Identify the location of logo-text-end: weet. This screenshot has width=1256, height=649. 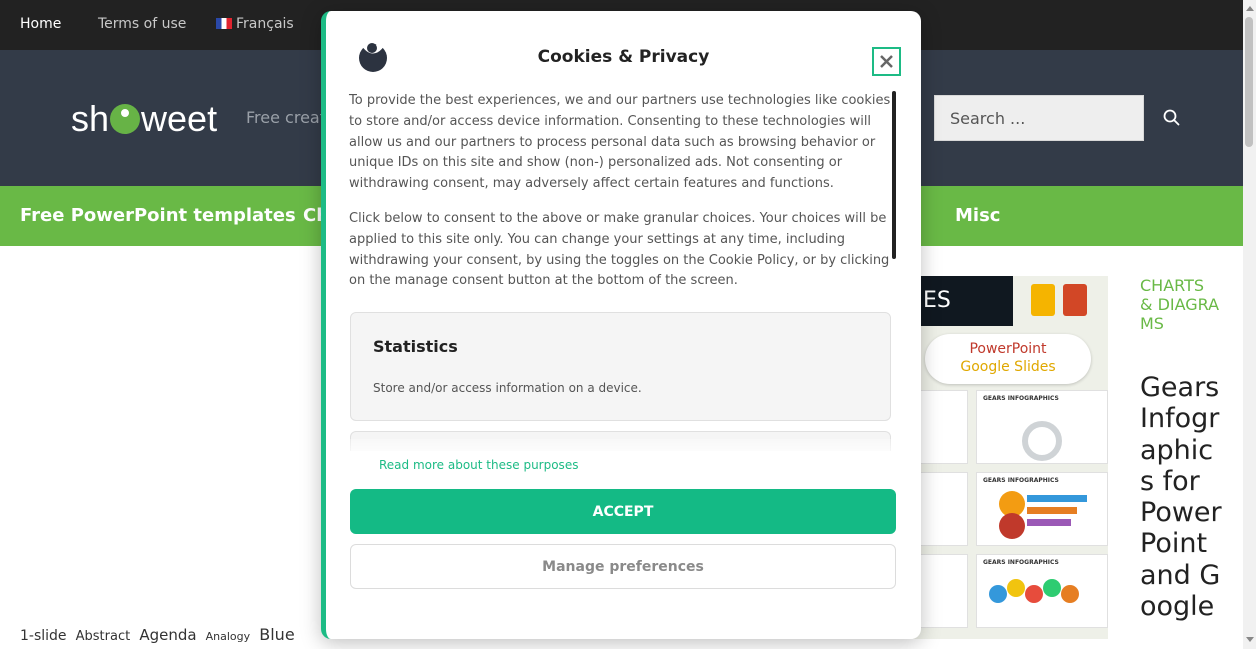
(179, 118).